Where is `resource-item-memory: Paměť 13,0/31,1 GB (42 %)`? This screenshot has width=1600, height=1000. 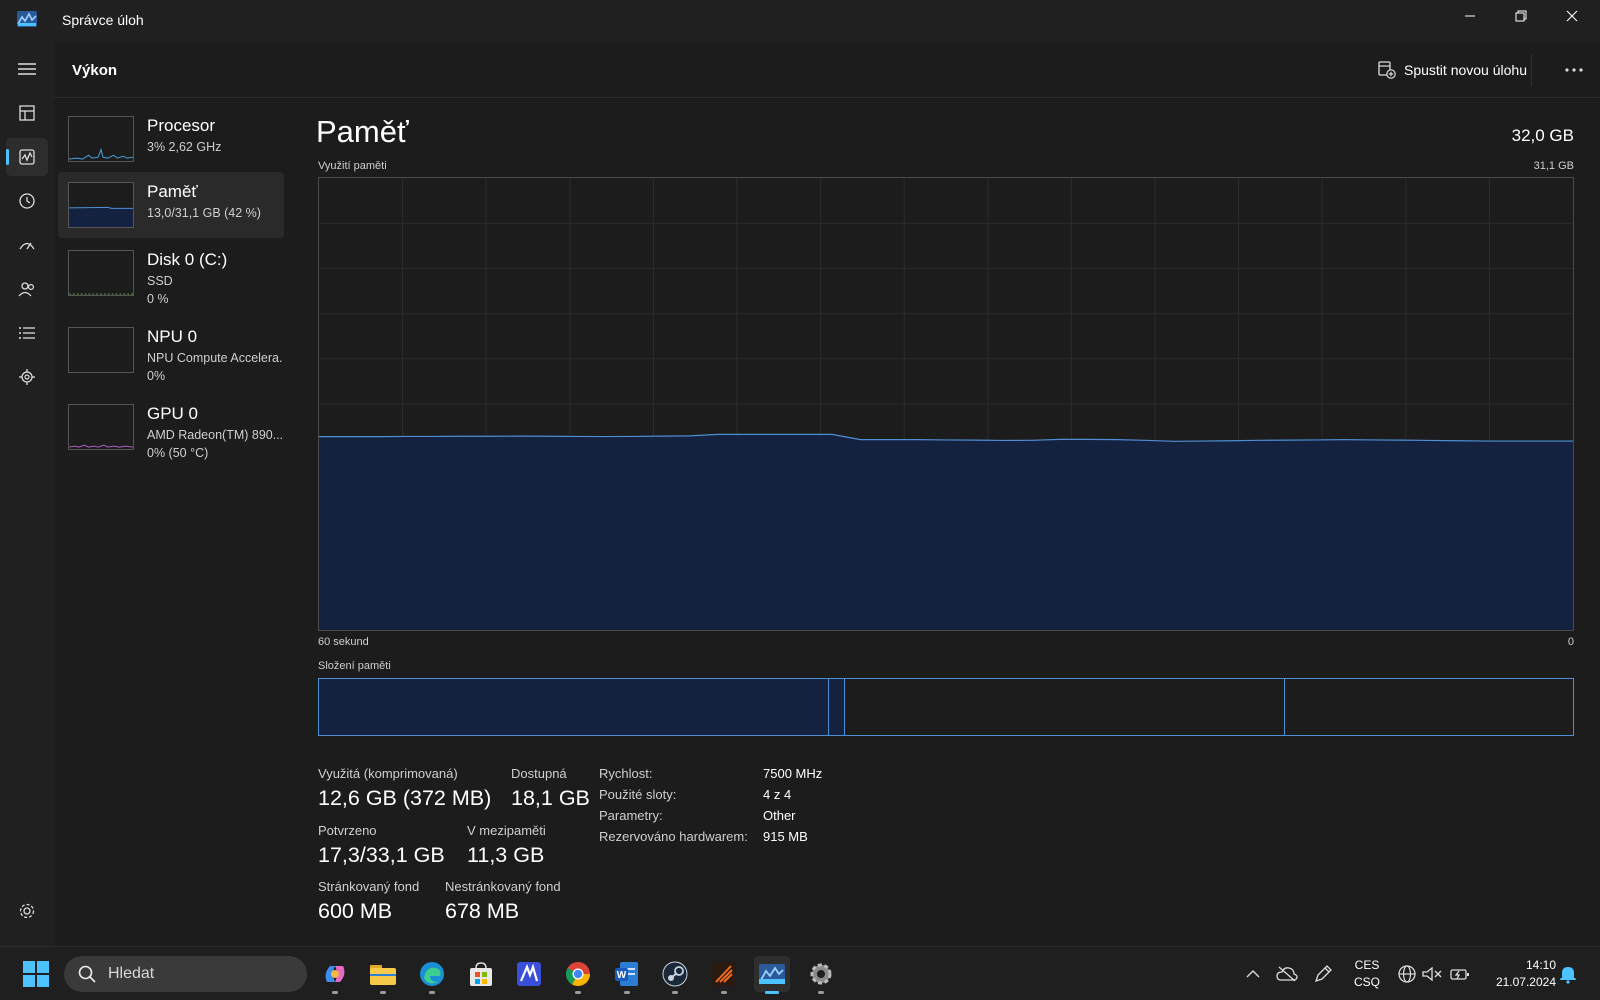 resource-item-memory: Paměť 13,0/31,1 GB (42 %) is located at coordinates (171, 205).